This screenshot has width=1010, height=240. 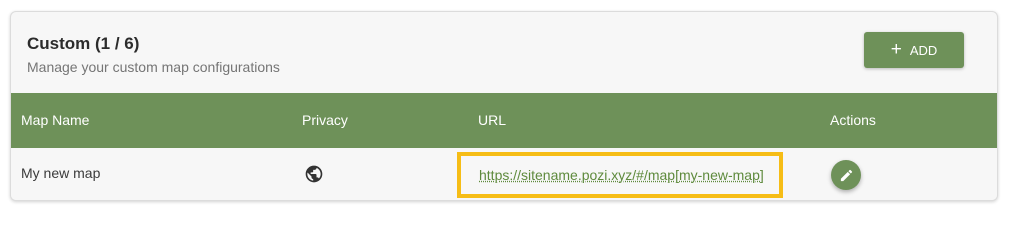 I want to click on pencil-icon, so click(x=846, y=175).